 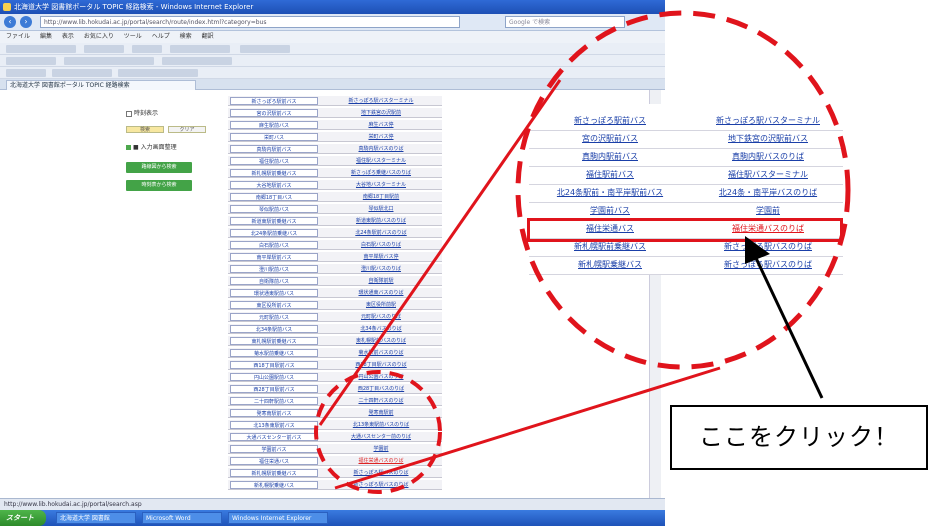 I want to click on instruction-callout: ここをクリック！, so click(x=799, y=437).